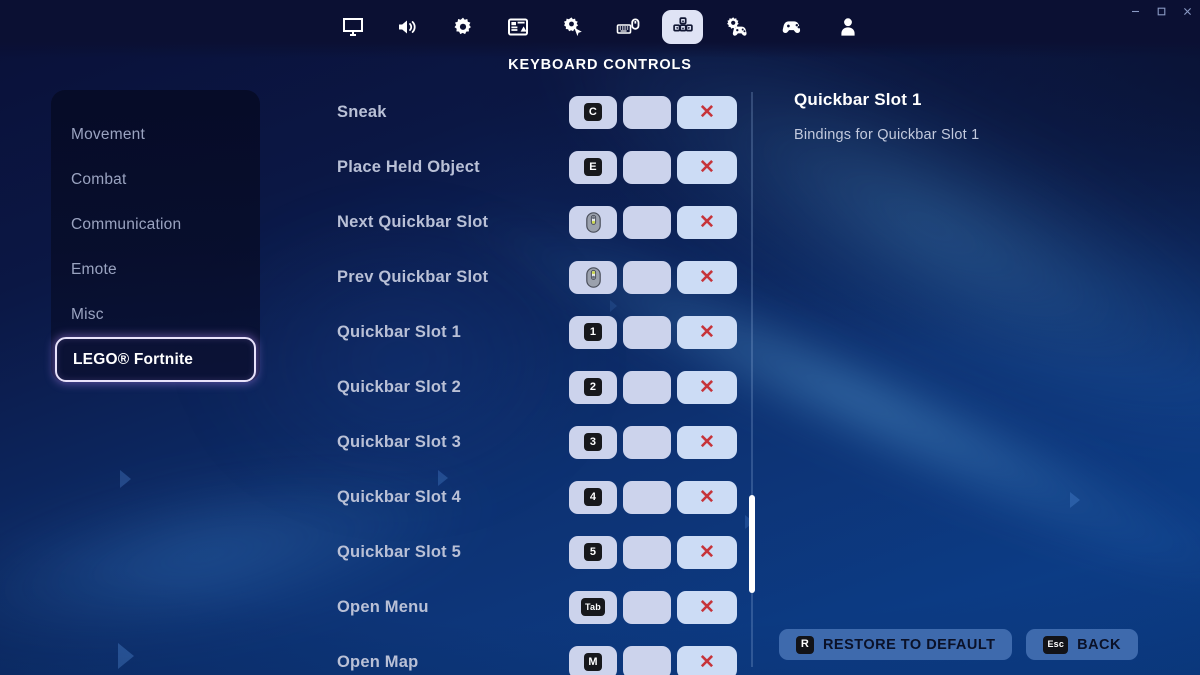  Describe the element at coordinates (600, 65) in the screenshot. I see `page-title: KEYBOARD CONTROLS` at that location.